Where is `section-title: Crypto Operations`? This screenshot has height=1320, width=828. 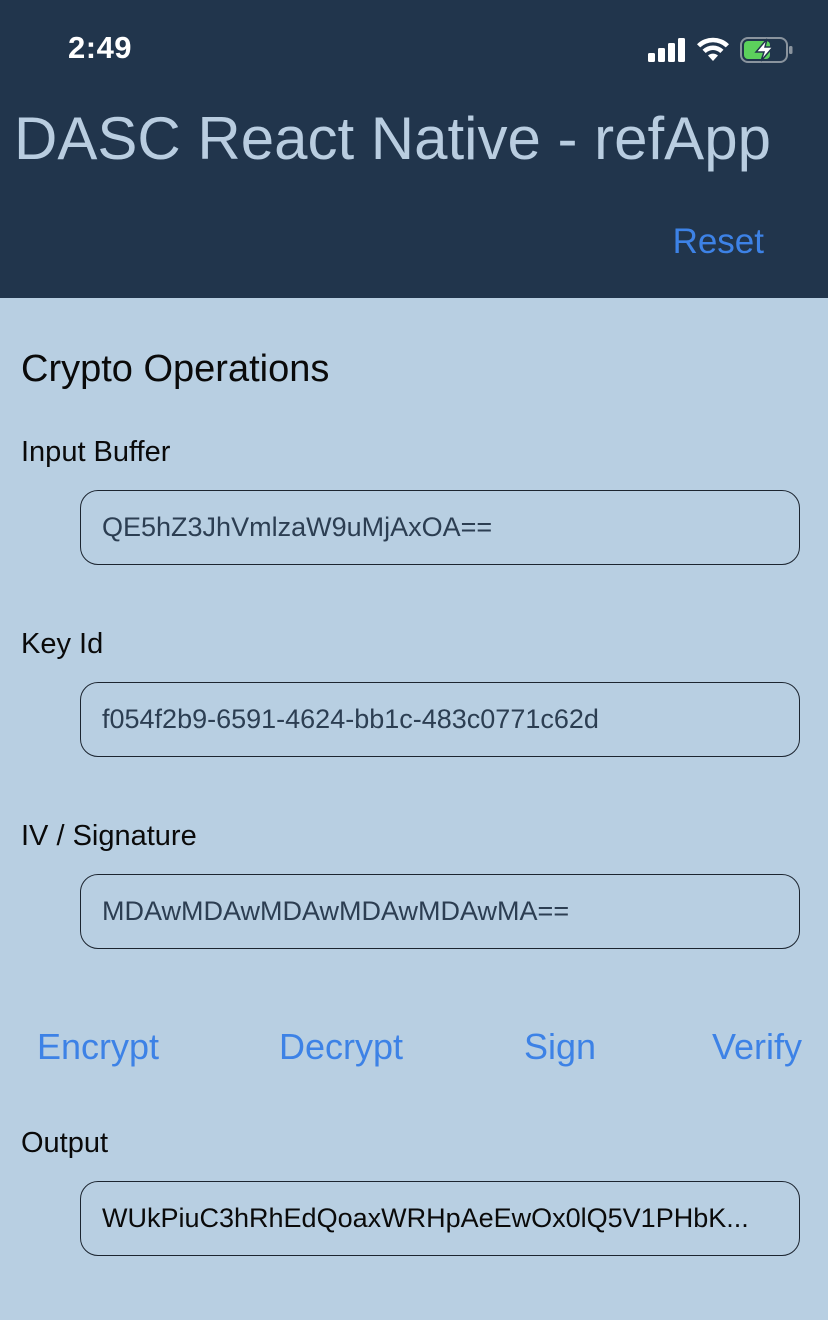 section-title: Crypto Operations is located at coordinates (175, 369).